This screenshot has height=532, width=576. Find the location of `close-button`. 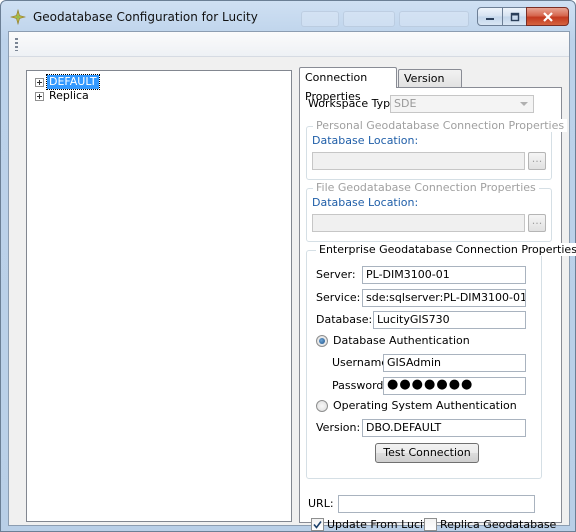

close-button is located at coordinates (547, 16).